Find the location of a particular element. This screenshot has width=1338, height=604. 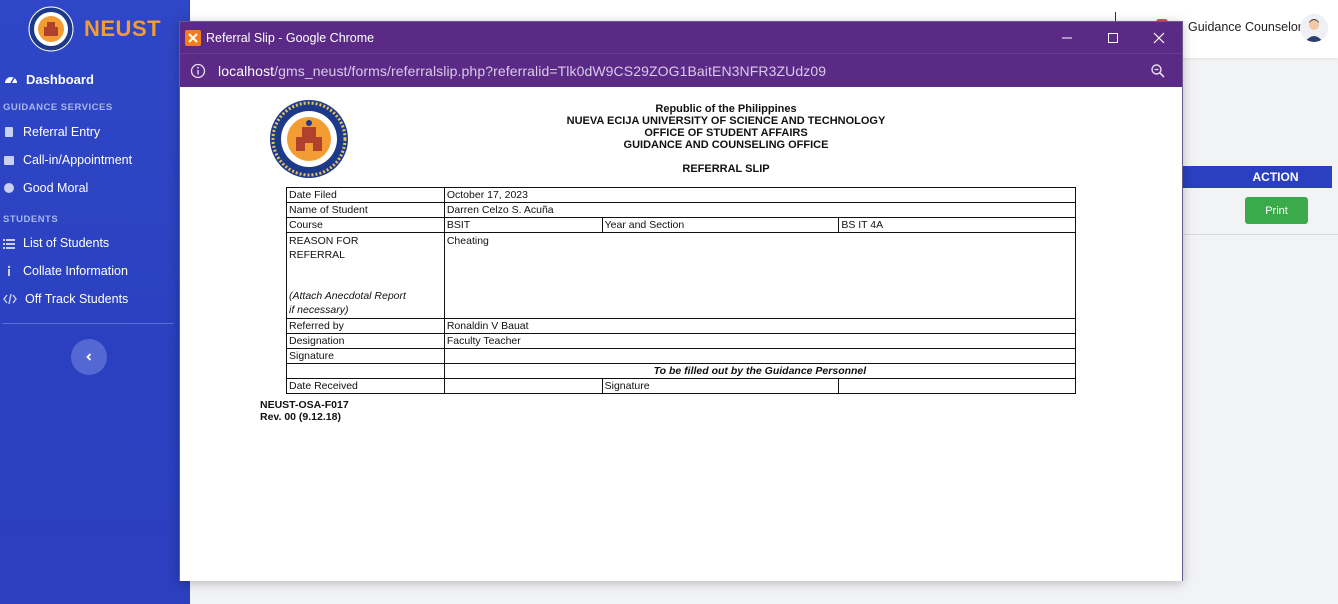

empty-cell is located at coordinates (365, 371).